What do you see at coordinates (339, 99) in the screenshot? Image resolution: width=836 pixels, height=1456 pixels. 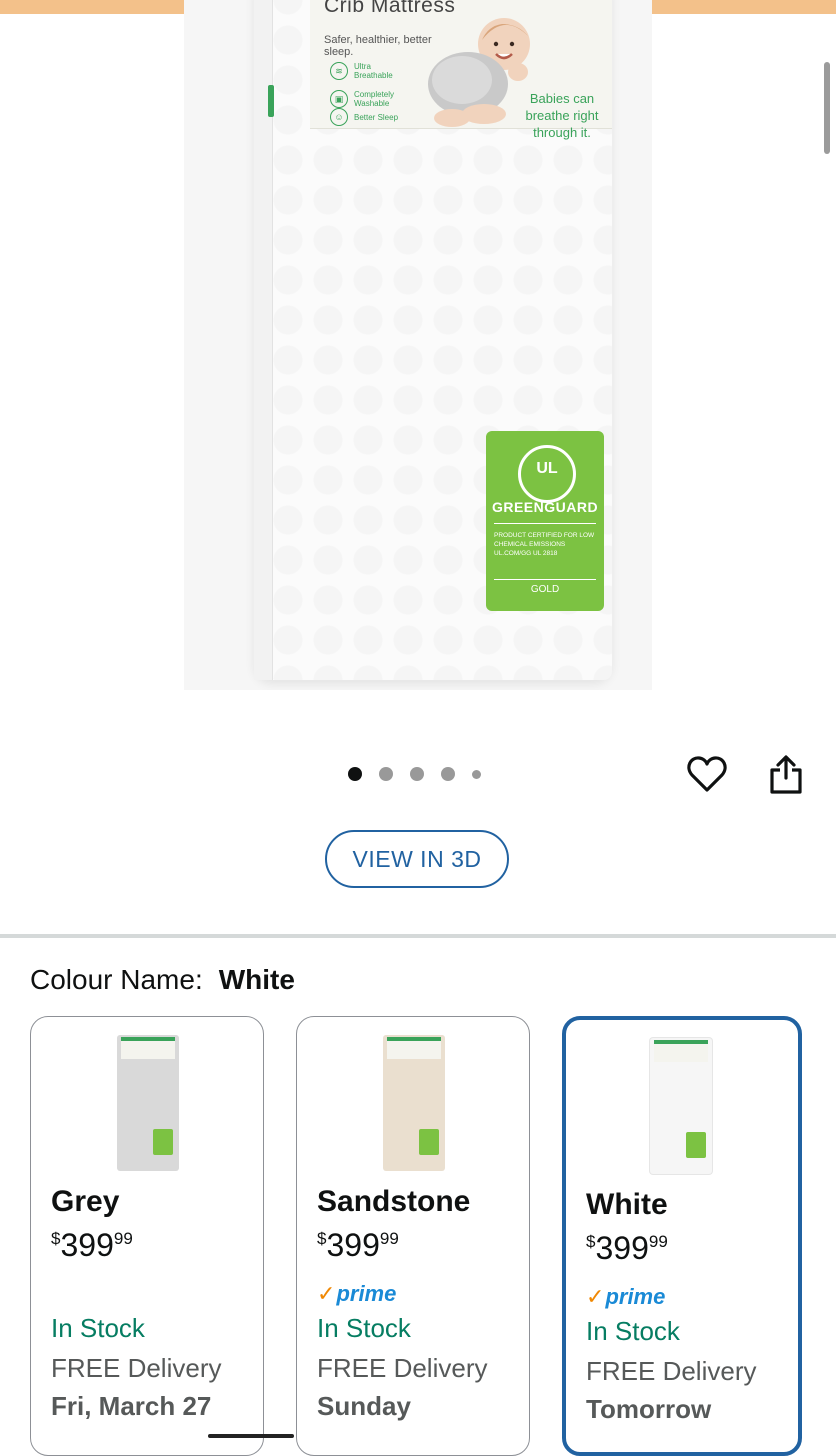 I see `wash-icon: ▣` at bounding box center [339, 99].